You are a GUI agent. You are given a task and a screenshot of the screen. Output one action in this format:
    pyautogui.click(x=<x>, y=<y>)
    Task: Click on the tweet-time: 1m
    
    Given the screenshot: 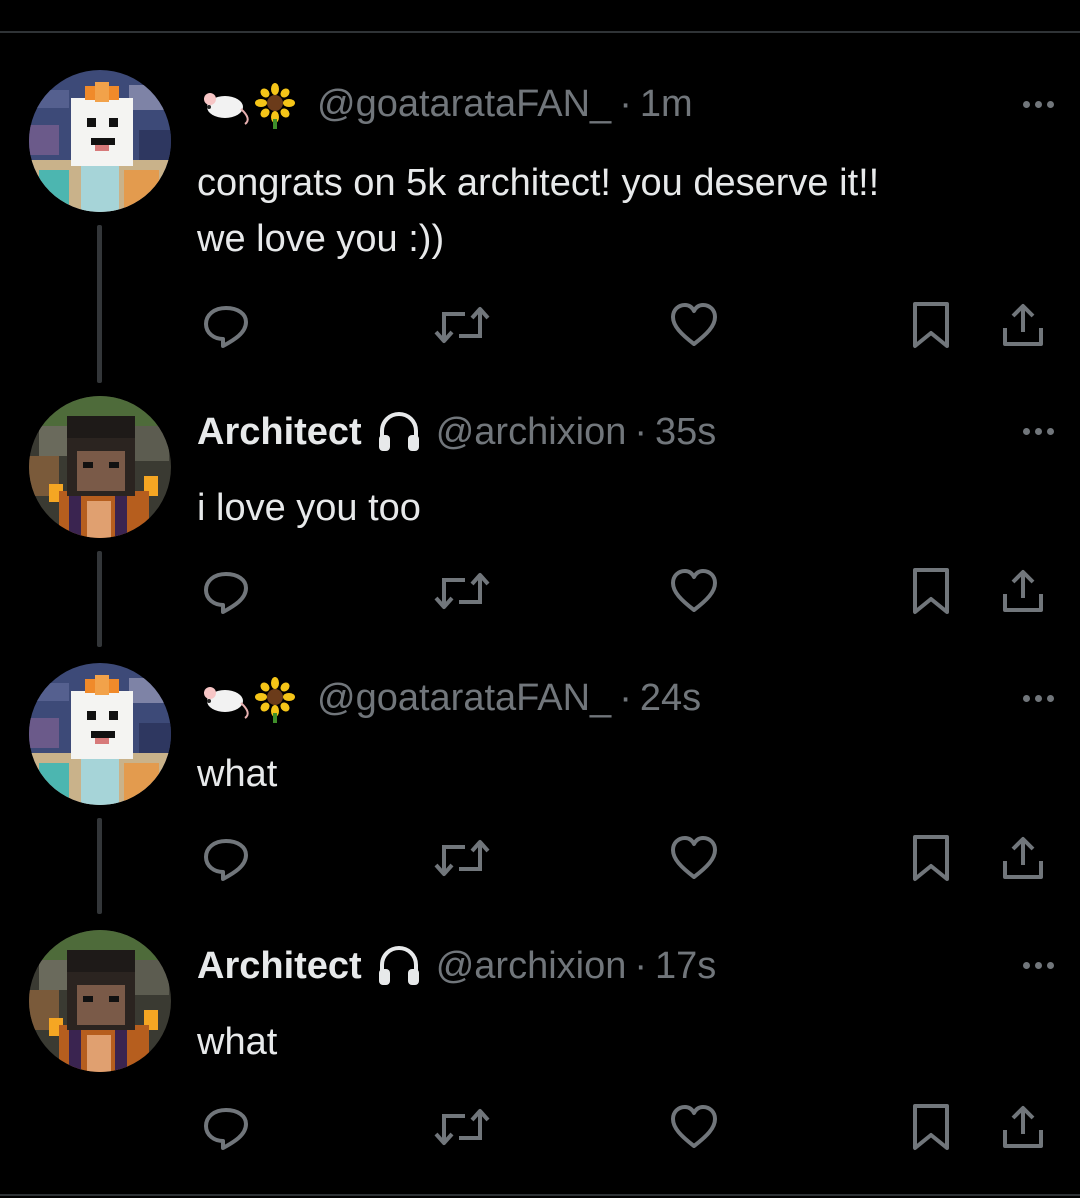 What is the action you would take?
    pyautogui.click(x=666, y=104)
    